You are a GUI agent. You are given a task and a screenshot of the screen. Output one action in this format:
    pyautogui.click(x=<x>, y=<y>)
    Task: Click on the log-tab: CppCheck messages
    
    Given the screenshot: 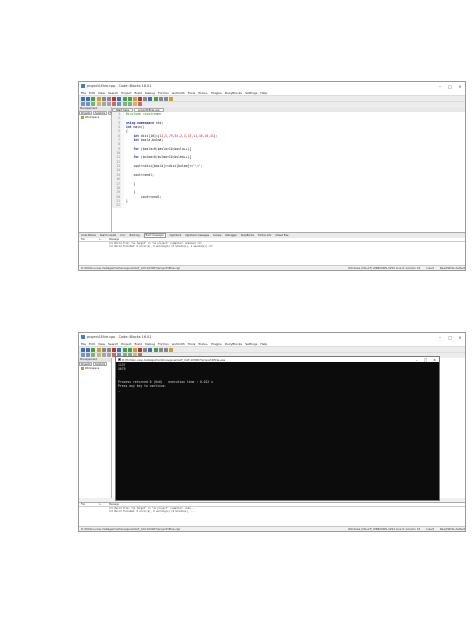 What is the action you would take?
    pyautogui.click(x=197, y=235)
    